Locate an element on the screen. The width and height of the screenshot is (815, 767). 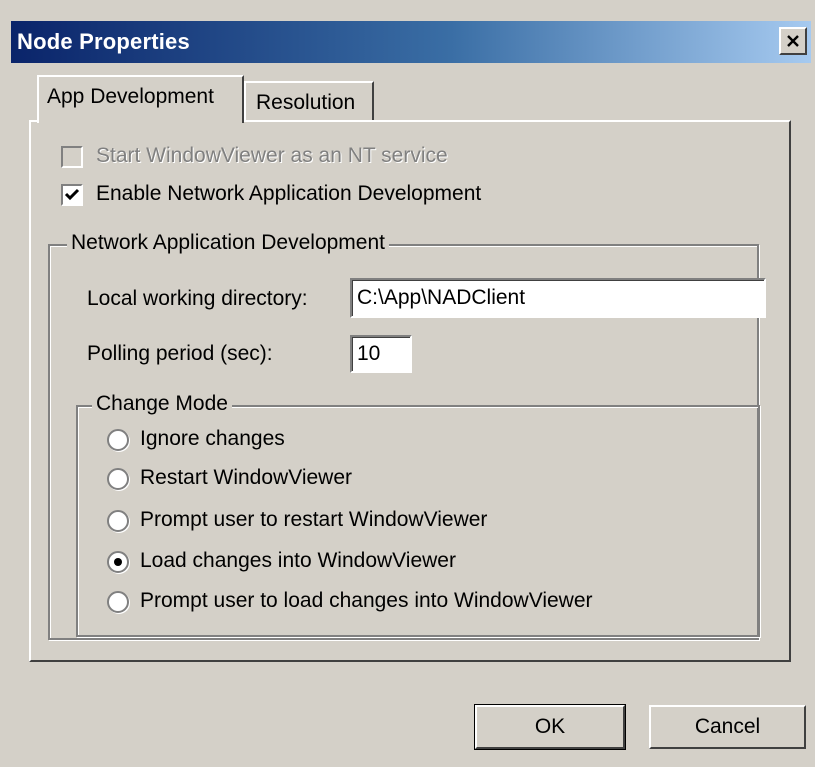
enable-nad-label: Enable Network Application Development is located at coordinates (289, 193).